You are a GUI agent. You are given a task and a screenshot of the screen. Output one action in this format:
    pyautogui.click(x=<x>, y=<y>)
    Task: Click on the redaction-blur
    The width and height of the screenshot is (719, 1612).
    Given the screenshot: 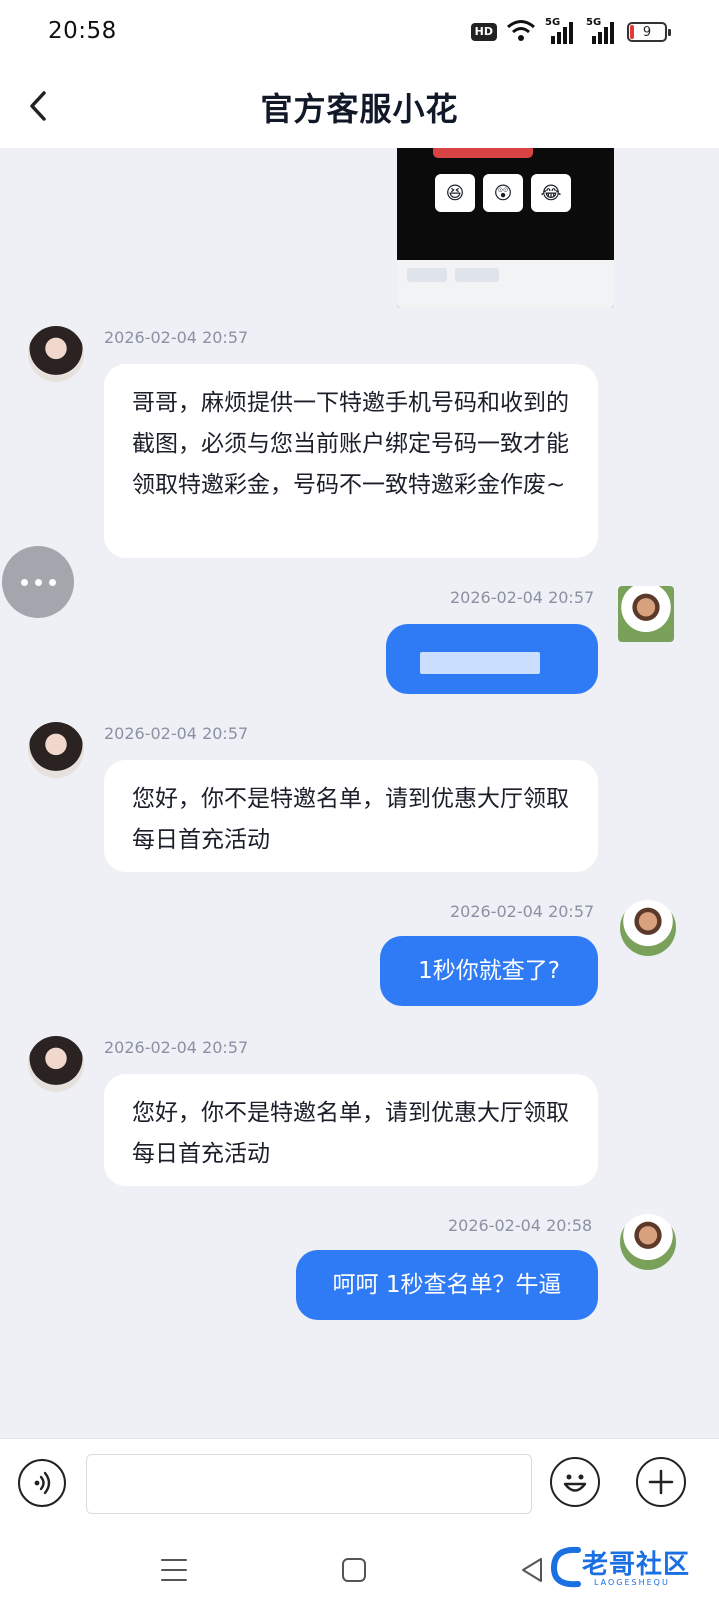 What is the action you would take?
    pyautogui.click(x=480, y=663)
    